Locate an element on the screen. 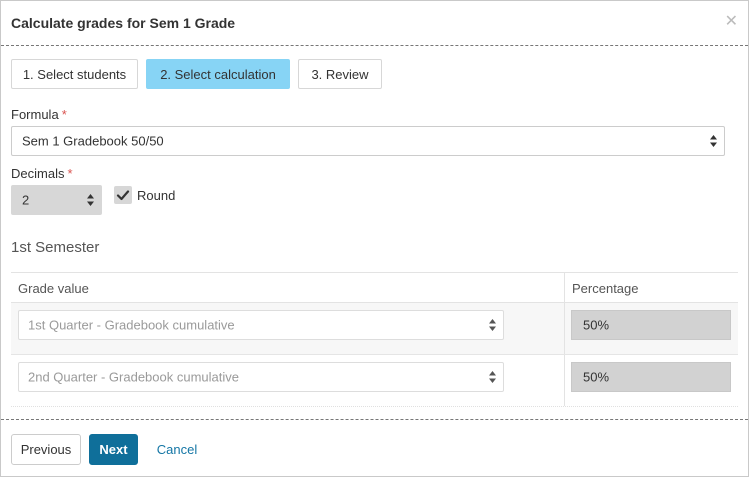 This screenshot has height=477, width=749. grade-value-select-value: 1st Quarter - Gradebook cumulative is located at coordinates (131, 325).